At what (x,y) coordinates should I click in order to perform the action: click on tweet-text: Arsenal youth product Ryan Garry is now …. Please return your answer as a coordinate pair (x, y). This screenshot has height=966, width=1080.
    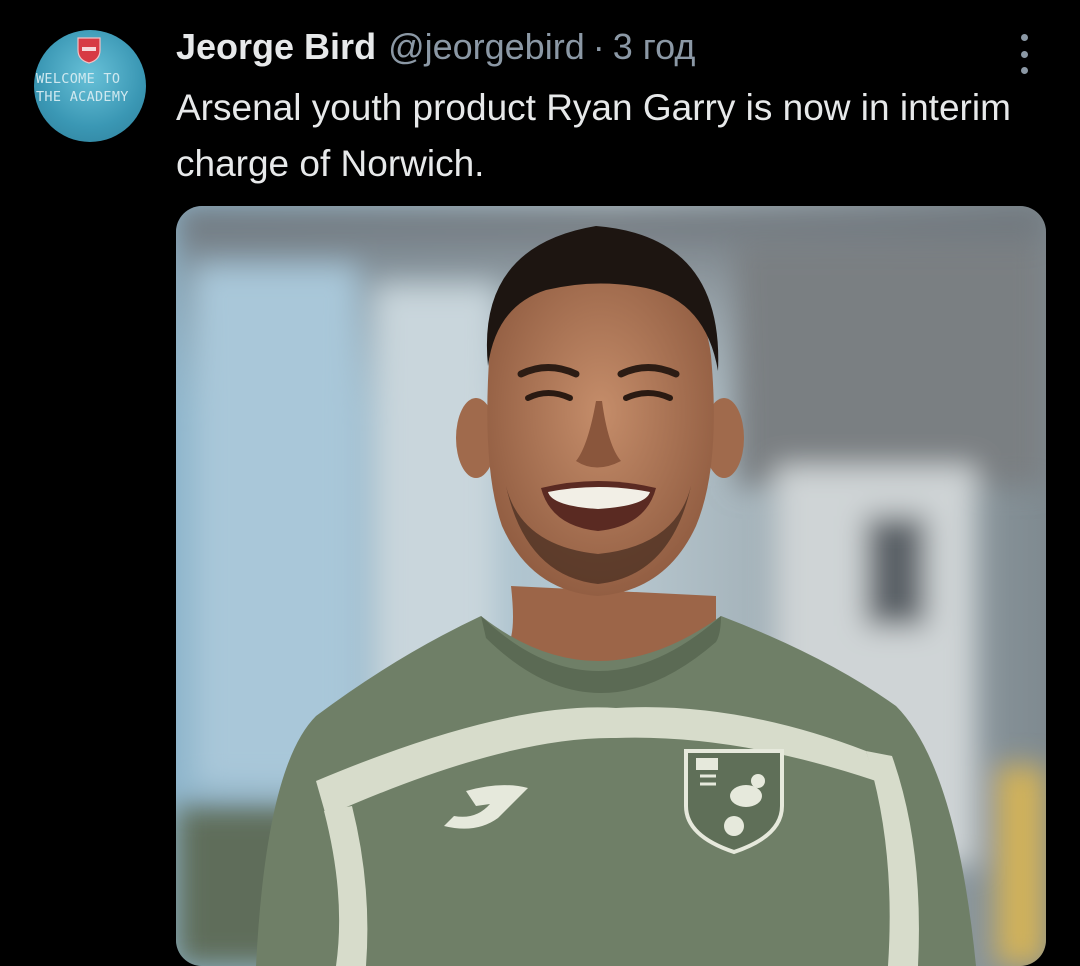
    Looking at the image, I should click on (593, 135).